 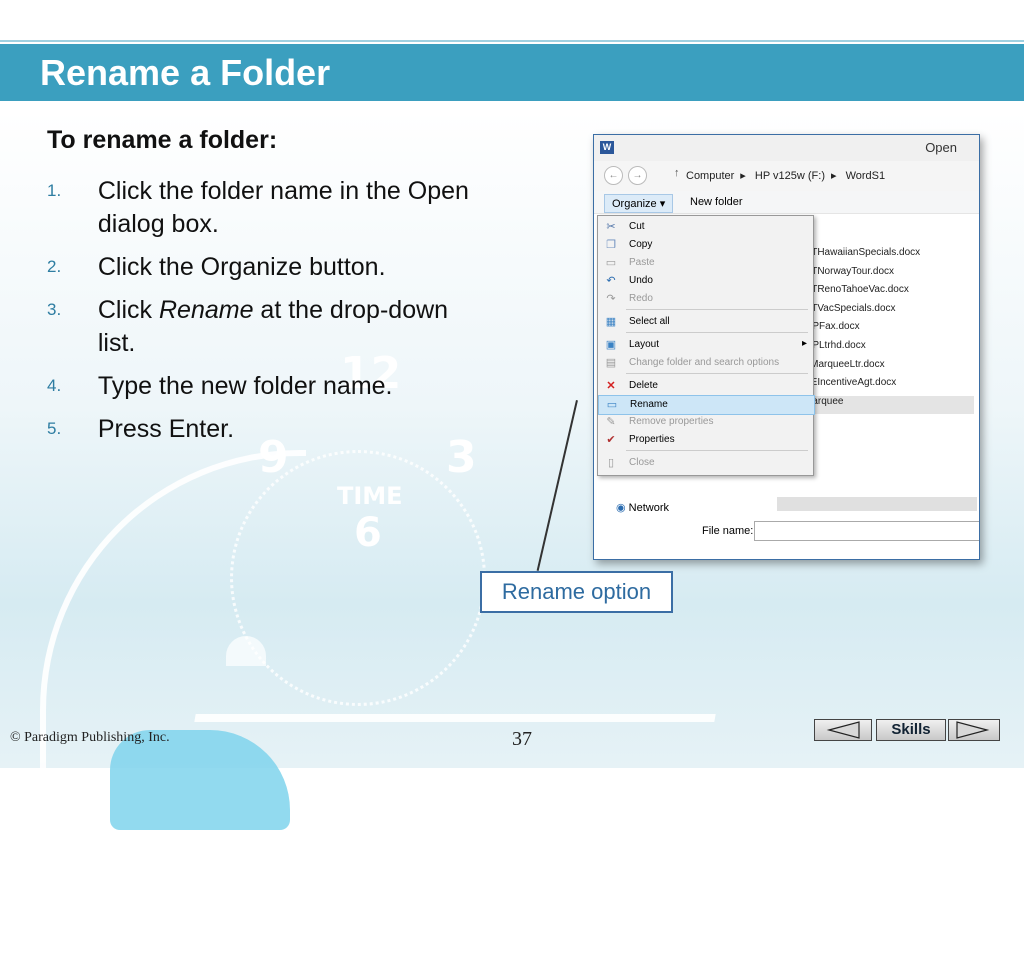 I want to click on step-item: 4. Type the new folder name., so click(x=262, y=386).